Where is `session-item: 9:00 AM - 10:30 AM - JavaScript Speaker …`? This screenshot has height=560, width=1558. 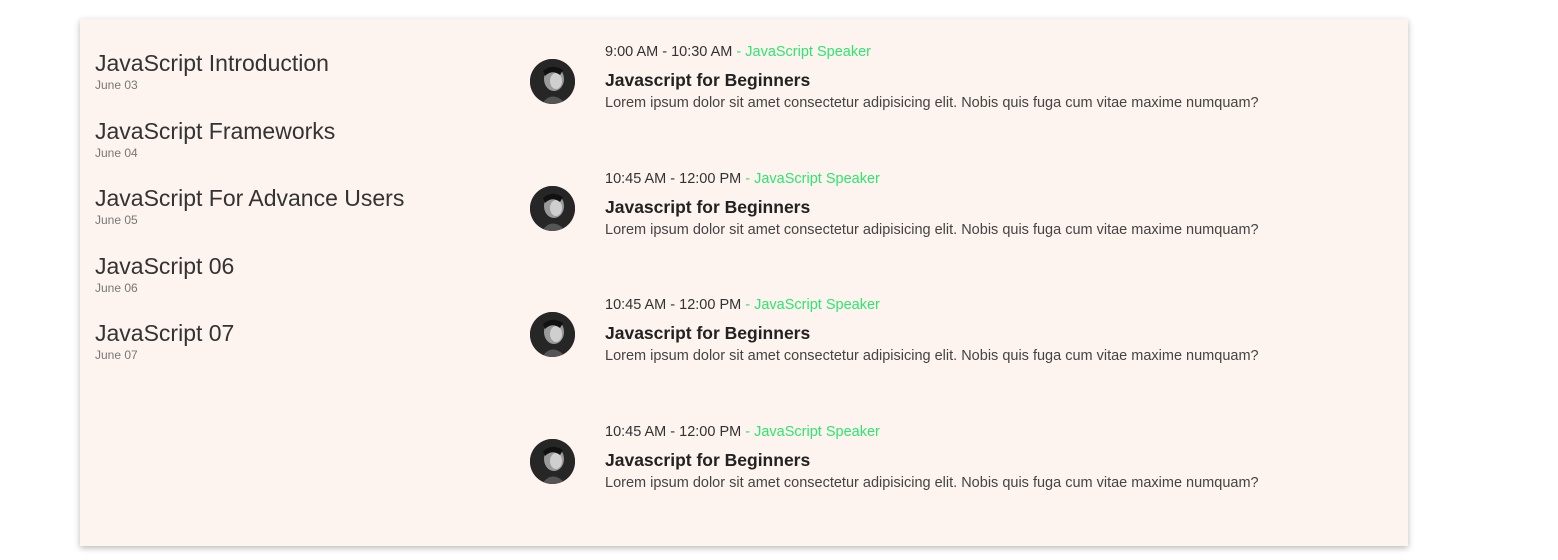
session-item: 9:00 AM - 10:30 AM - JavaScript Speaker … is located at coordinates (960, 105).